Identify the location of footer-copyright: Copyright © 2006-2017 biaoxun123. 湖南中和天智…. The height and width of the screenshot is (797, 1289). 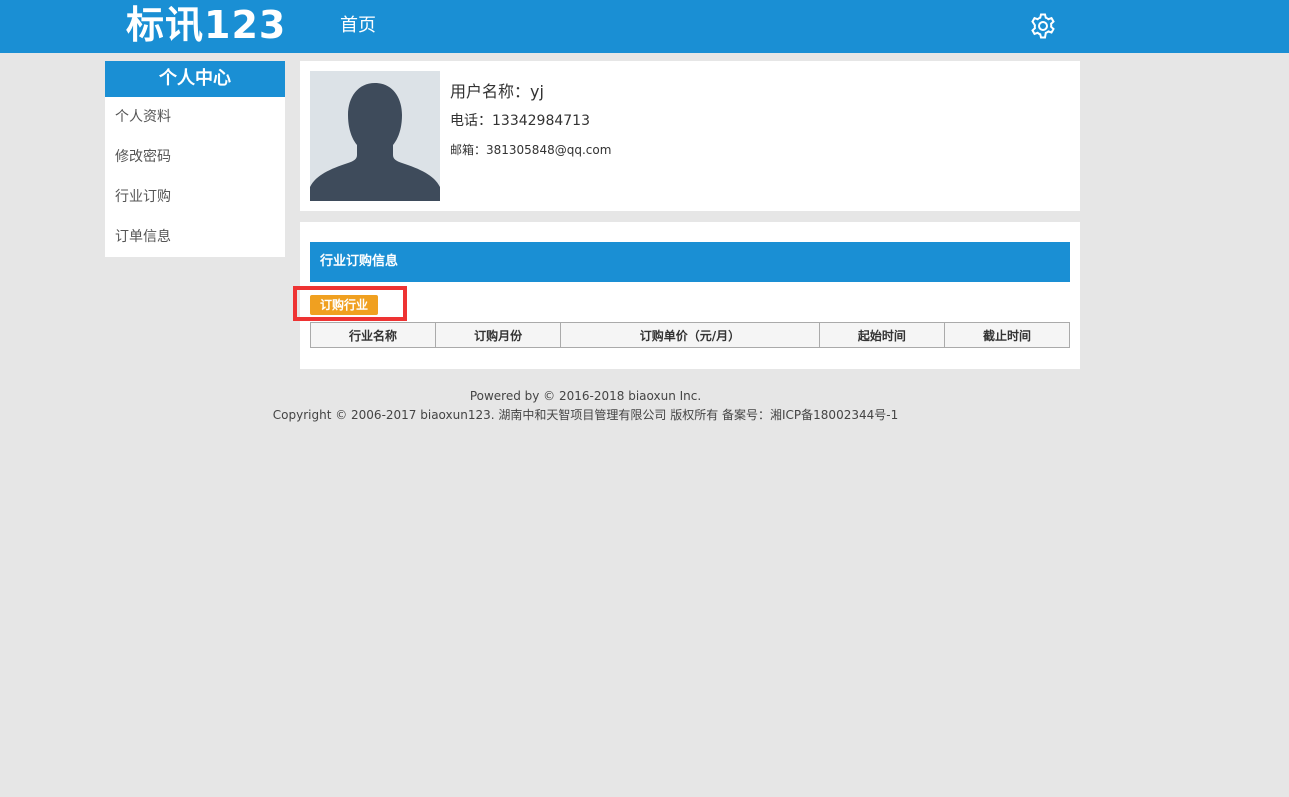
(585, 415).